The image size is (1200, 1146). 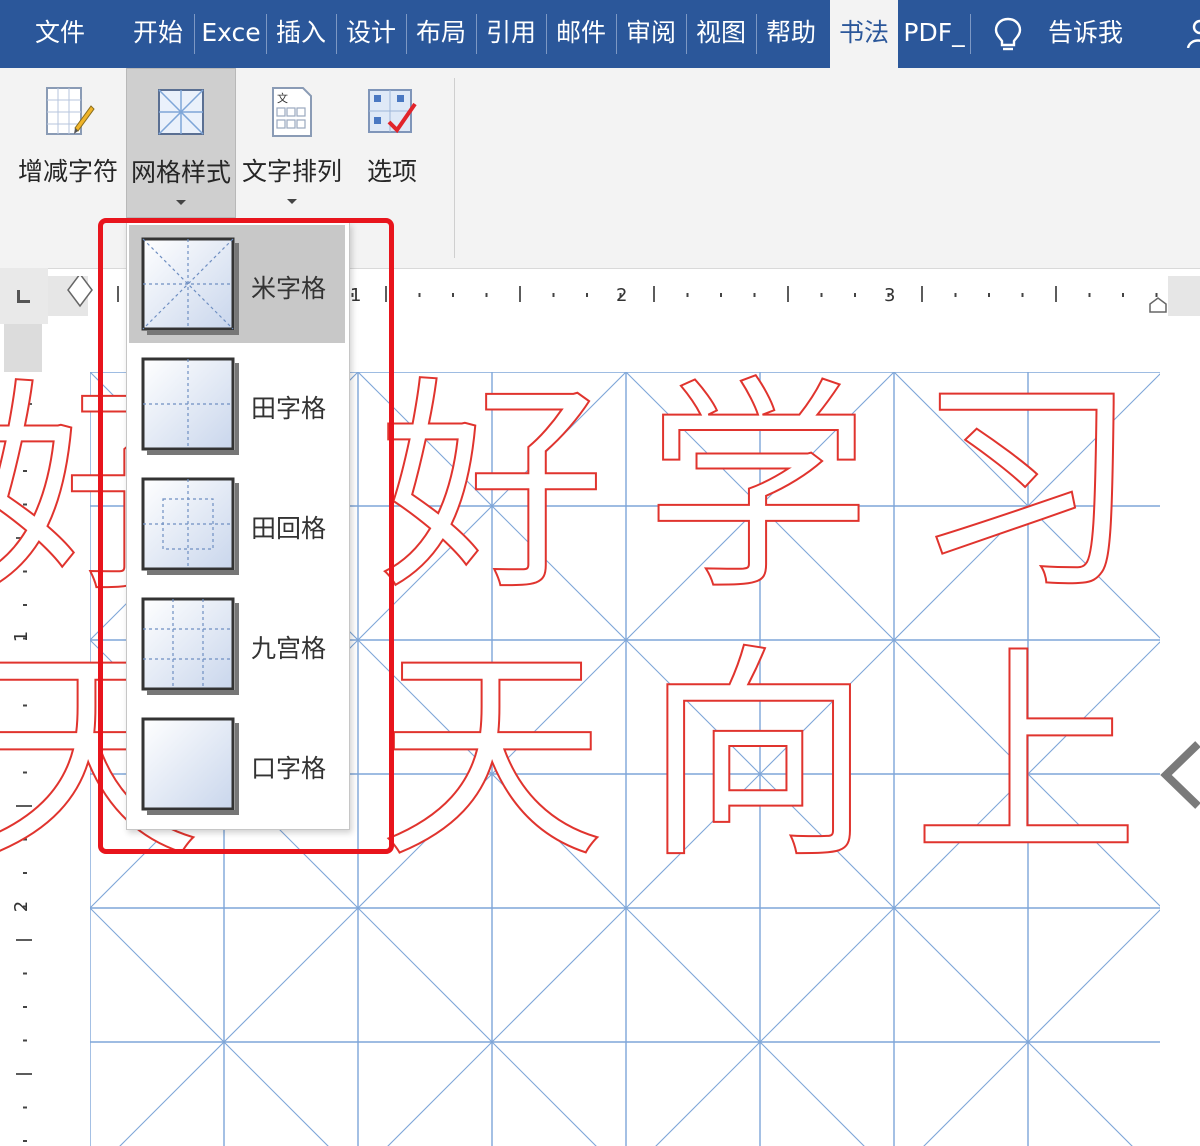 What do you see at coordinates (492, 489) in the screenshot?
I see `glyph-char: 好` at bounding box center [492, 489].